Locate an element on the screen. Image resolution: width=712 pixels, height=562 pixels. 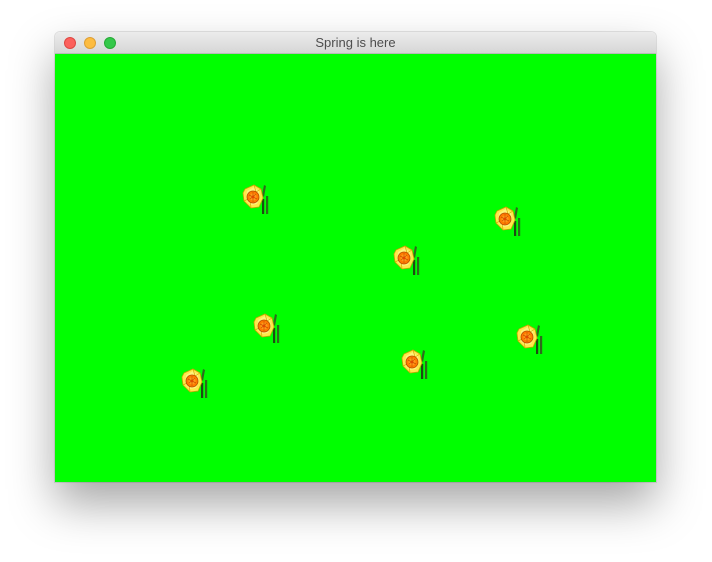
window-title: Spring is here is located at coordinates (355, 42).